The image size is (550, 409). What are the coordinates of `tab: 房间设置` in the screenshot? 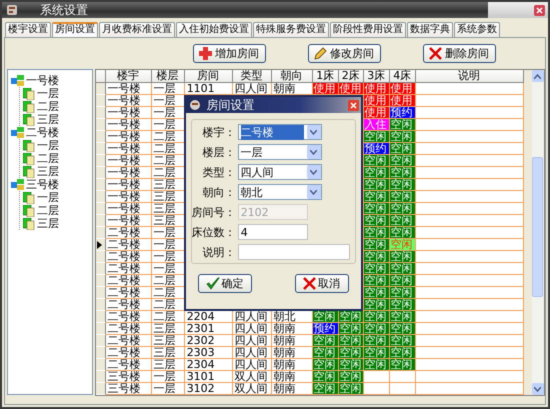 It's located at (75, 29).